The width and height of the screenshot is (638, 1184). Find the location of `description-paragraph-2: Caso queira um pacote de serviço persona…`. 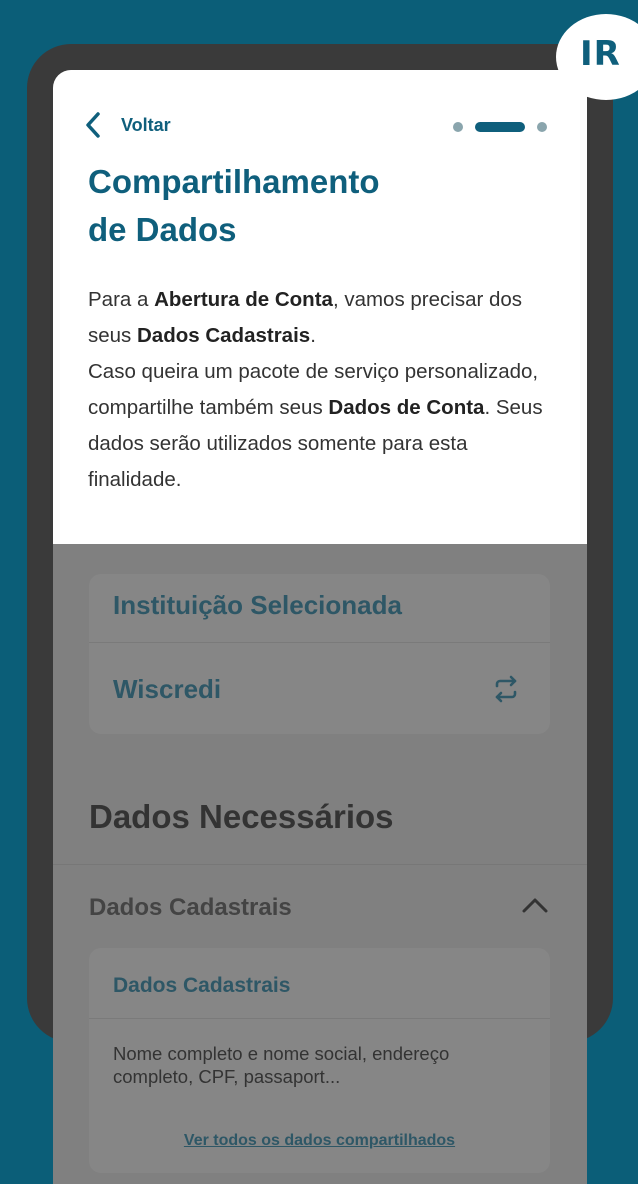

description-paragraph-2: Caso queira um pacote de serviço persona… is located at coordinates (323, 426).